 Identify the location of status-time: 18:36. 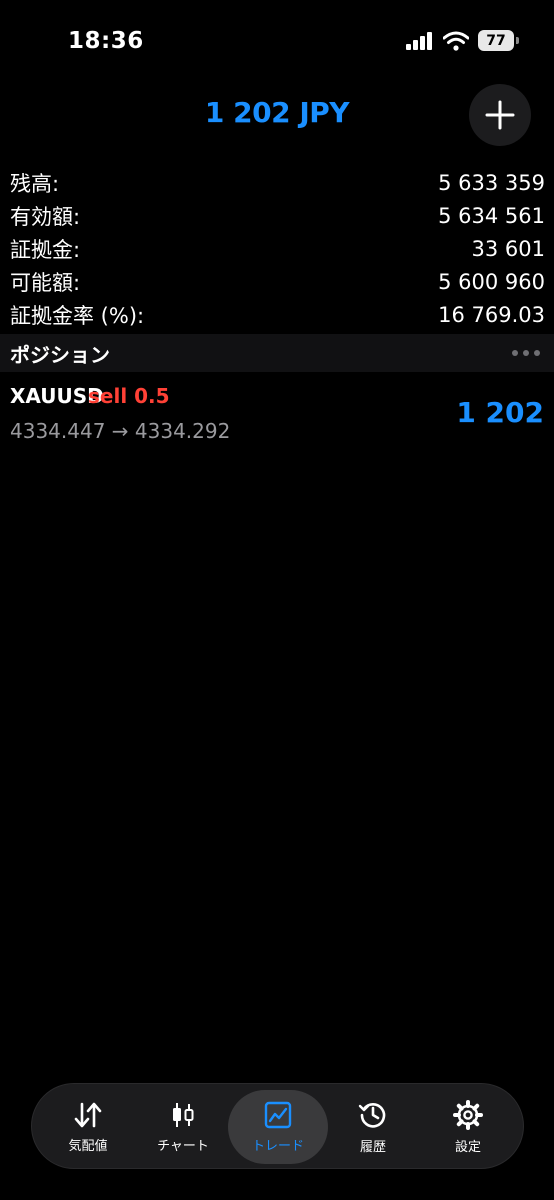
(106, 41).